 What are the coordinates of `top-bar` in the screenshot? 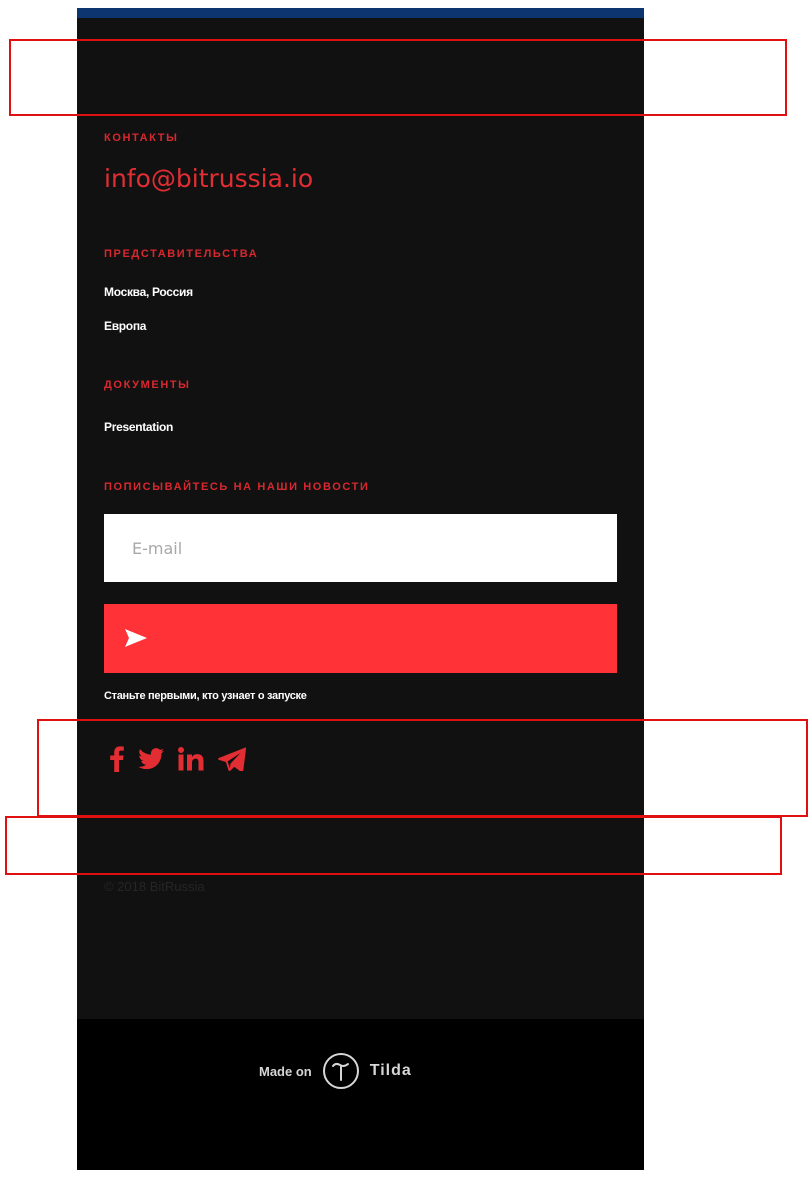 It's located at (360, 13).